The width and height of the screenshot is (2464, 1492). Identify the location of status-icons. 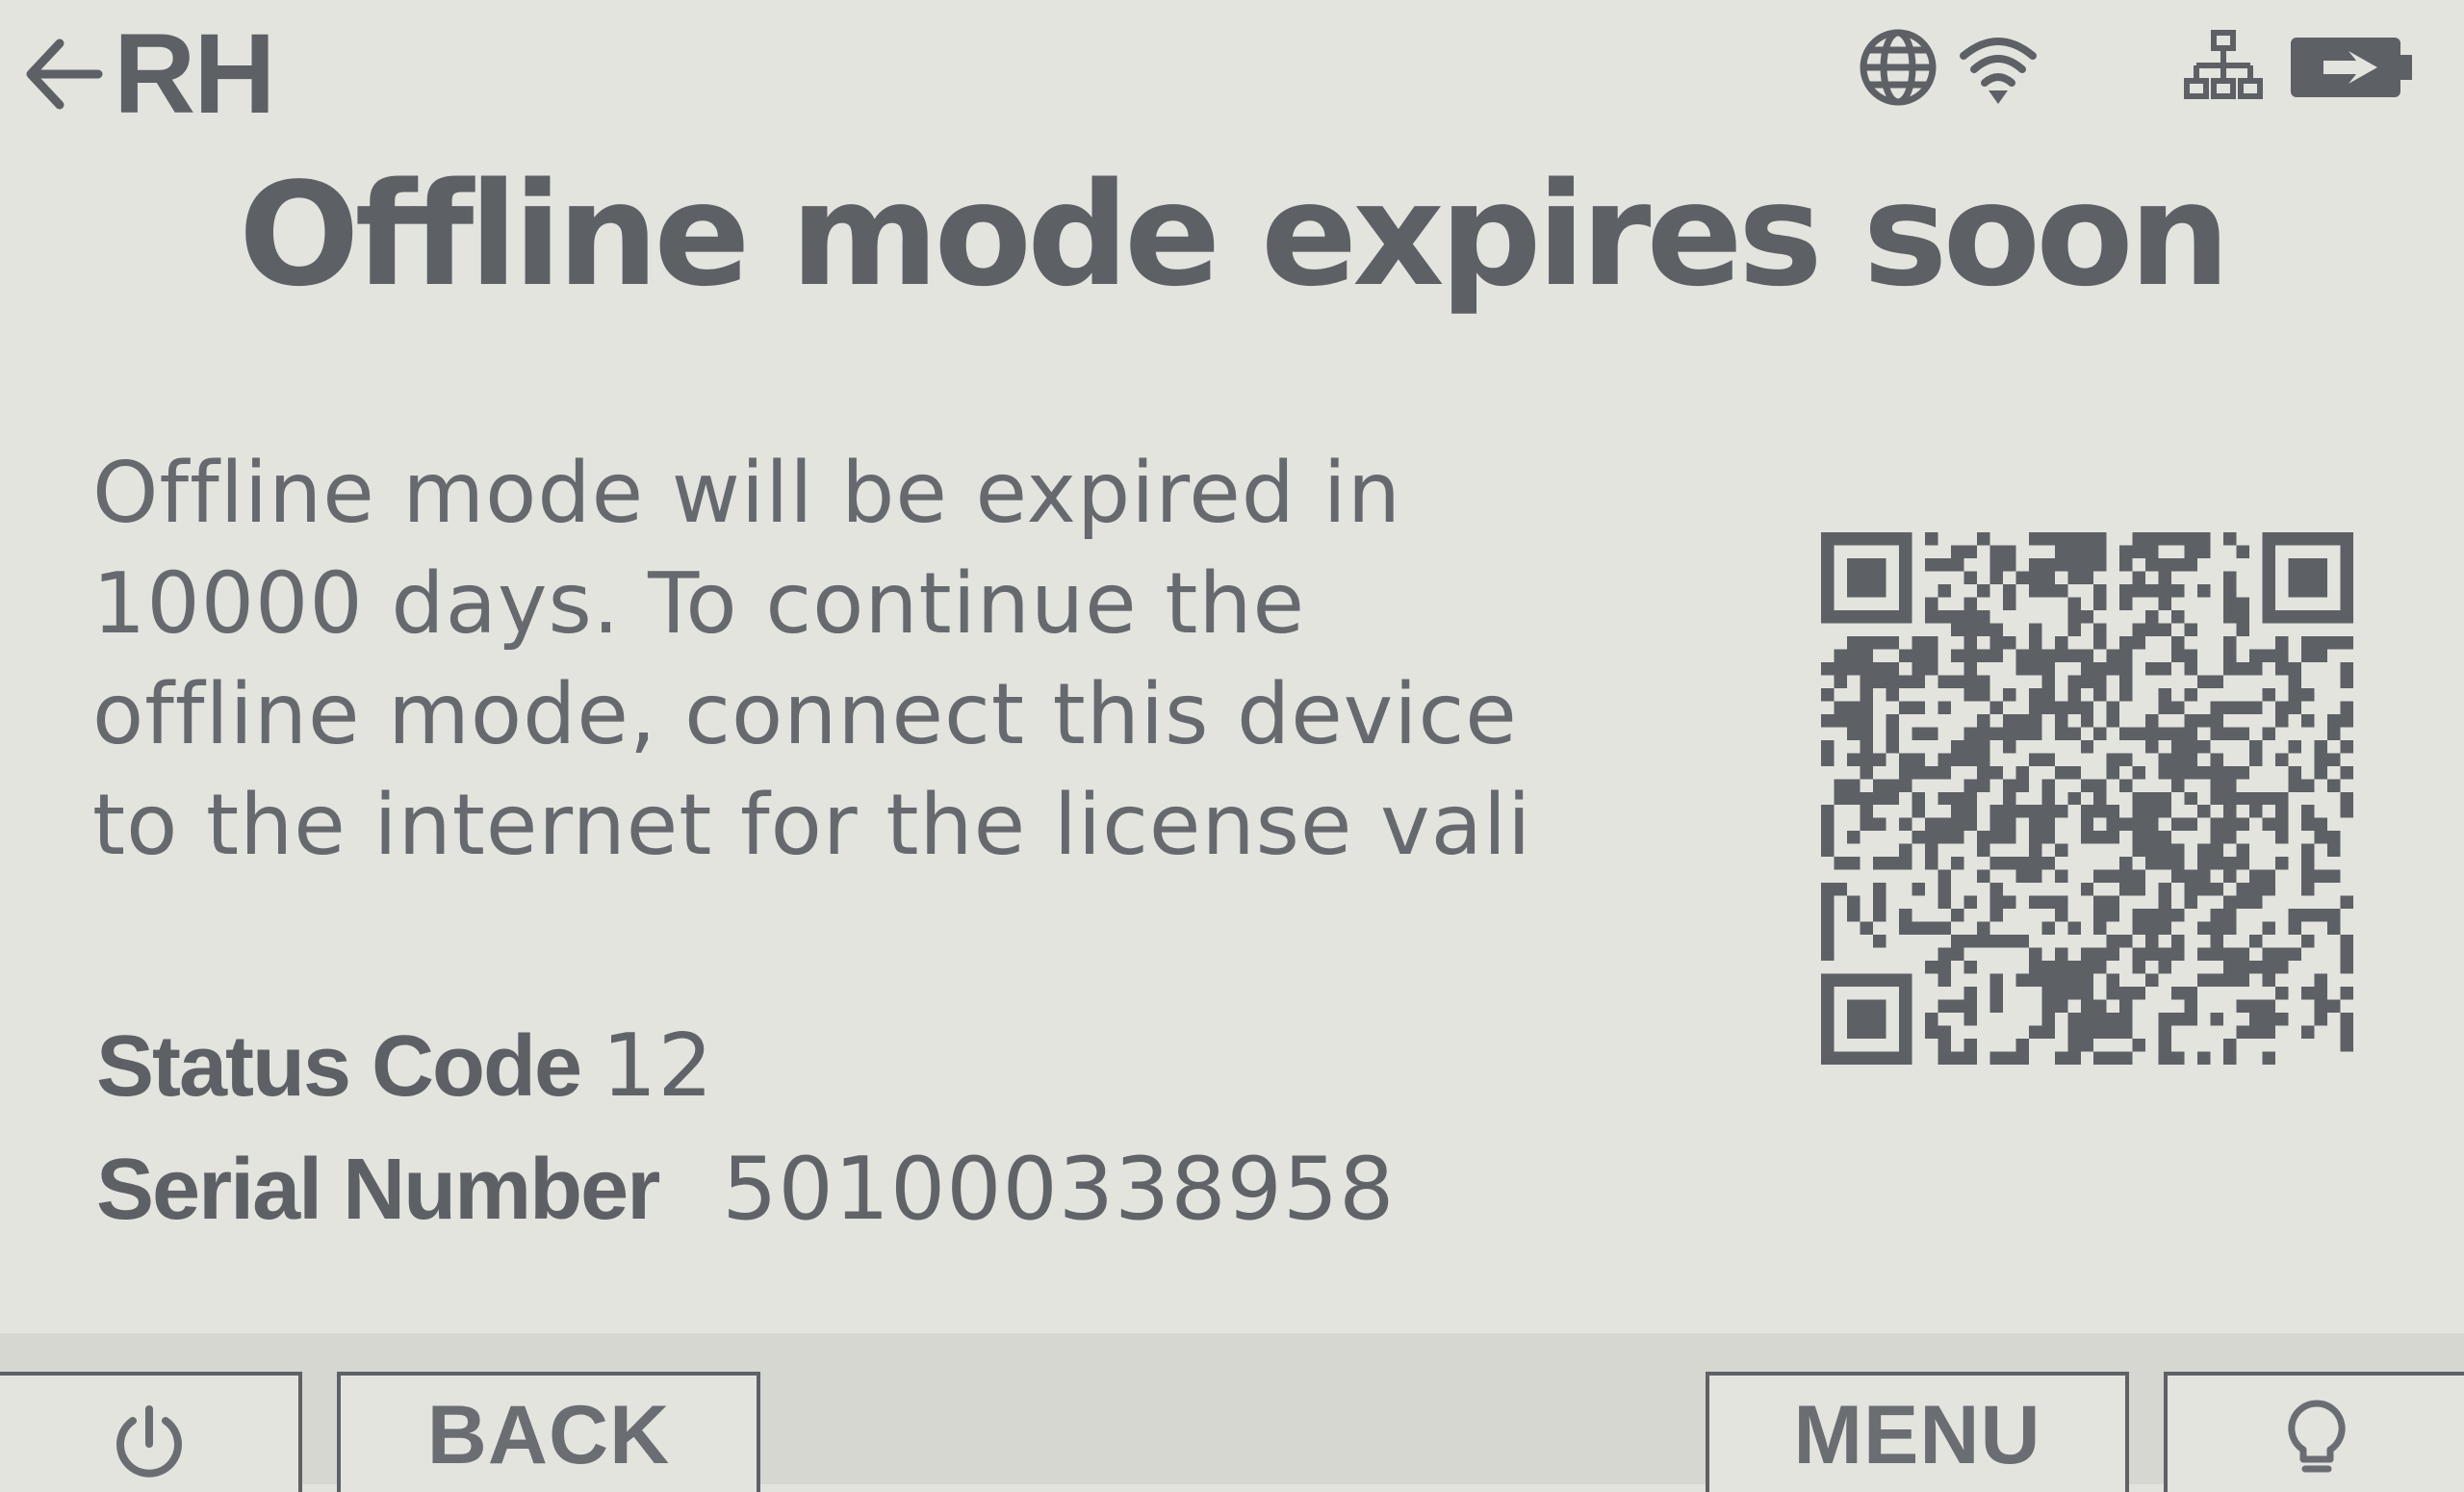
(2136, 67).